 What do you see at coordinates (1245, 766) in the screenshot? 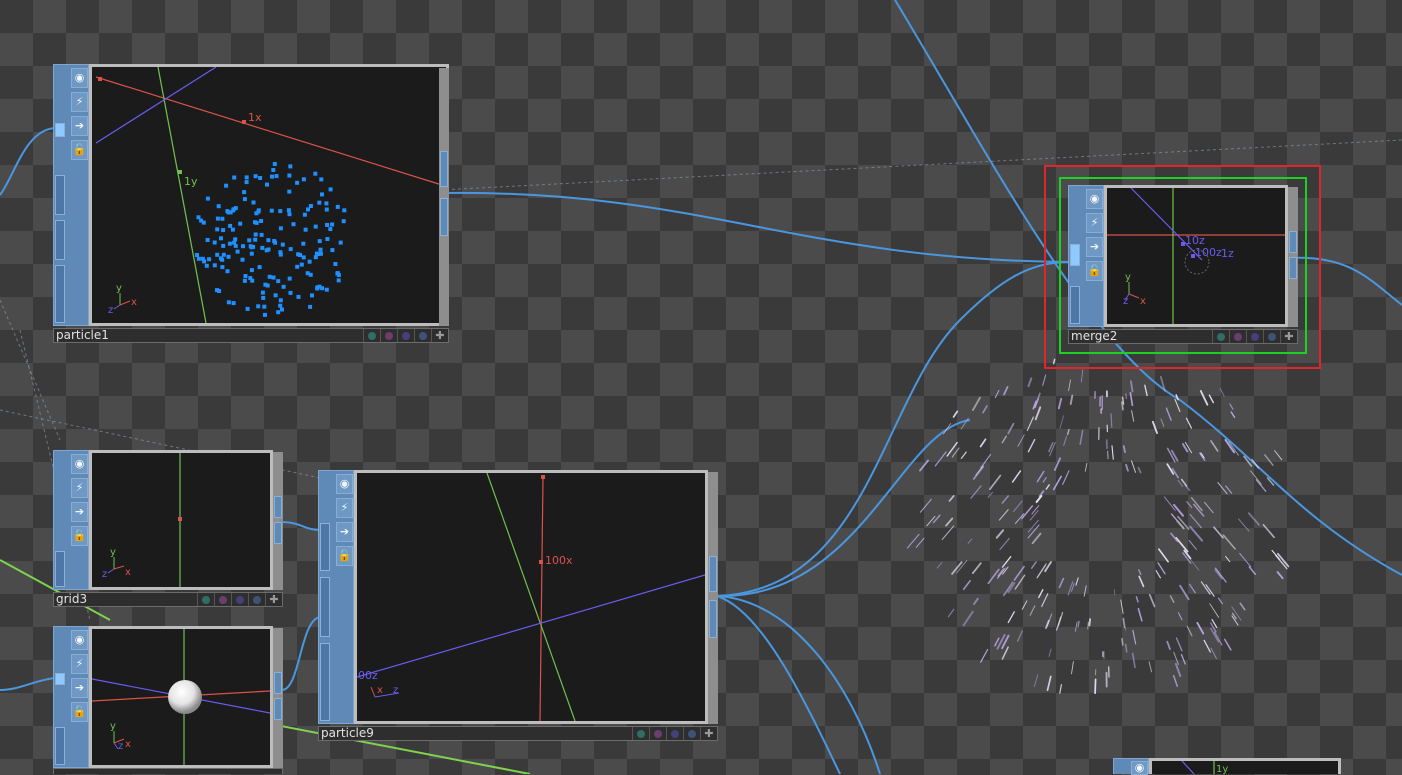
I see `node-viewer: 1y` at bounding box center [1245, 766].